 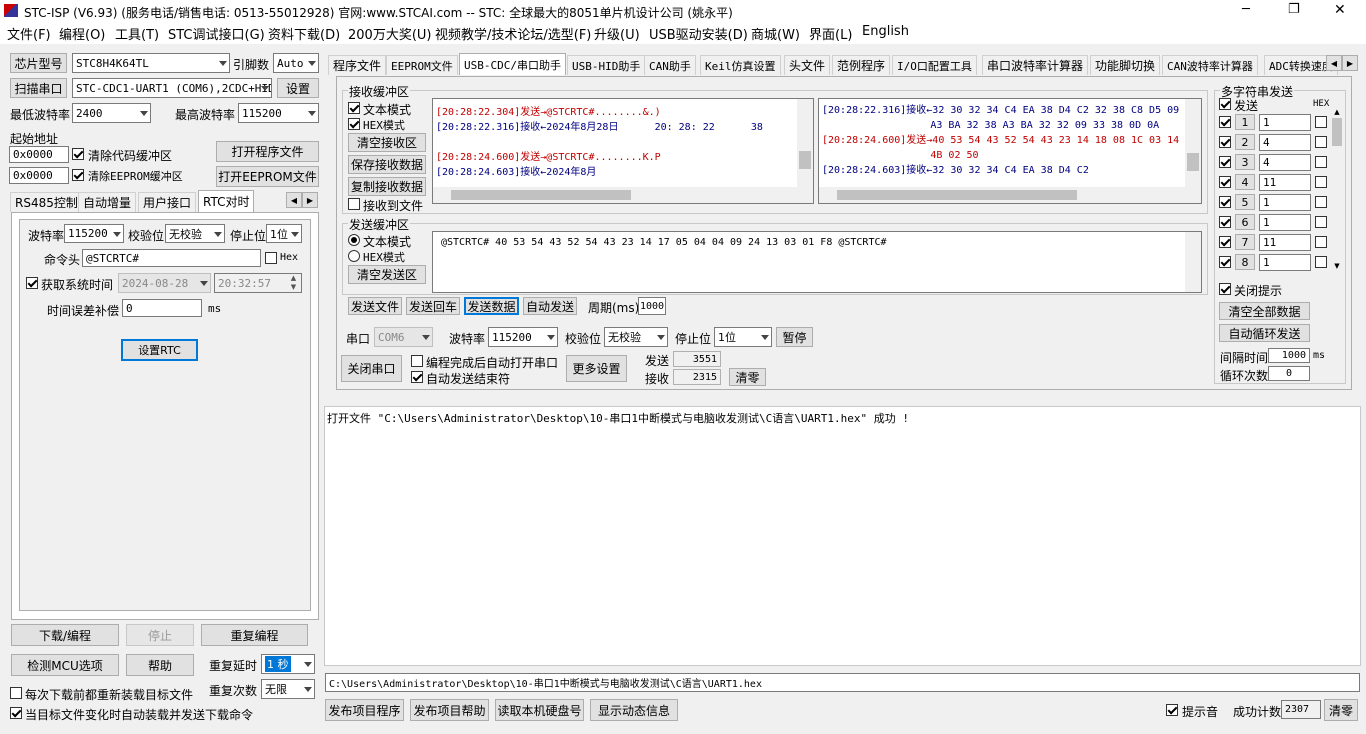 I want to click on multi-row-send-button: 3, so click(x=1245, y=162).